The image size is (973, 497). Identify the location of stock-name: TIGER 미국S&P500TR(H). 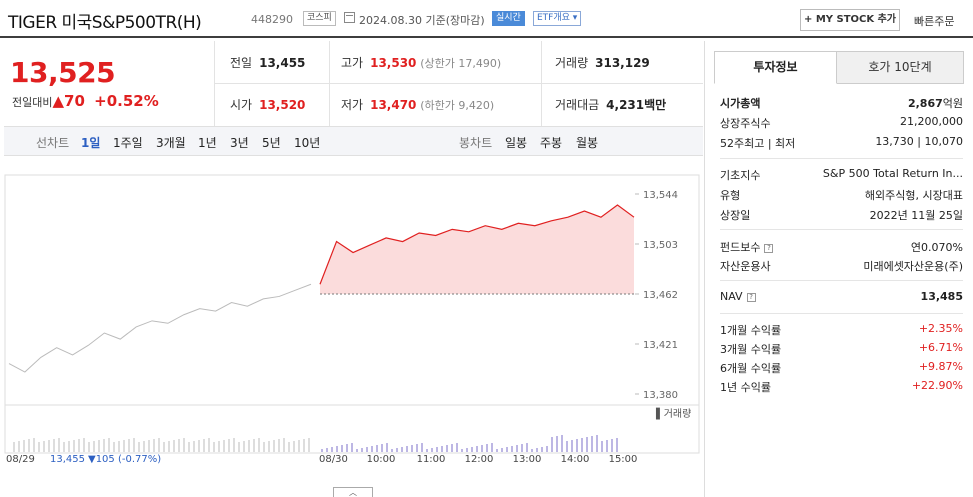
(105, 23).